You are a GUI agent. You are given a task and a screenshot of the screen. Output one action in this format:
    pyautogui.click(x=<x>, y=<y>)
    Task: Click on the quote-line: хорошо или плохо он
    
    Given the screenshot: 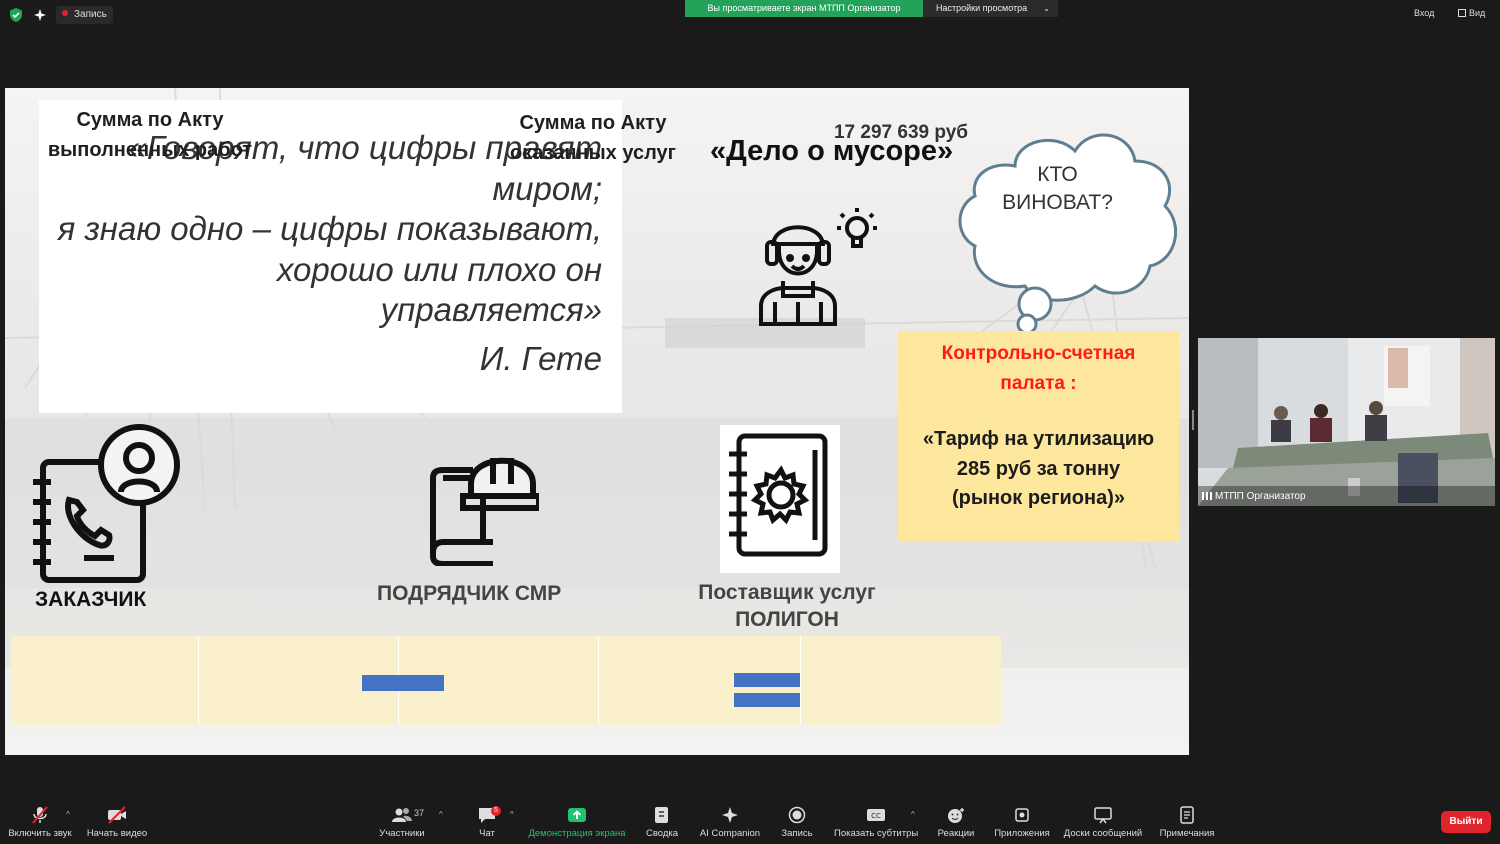 What is the action you would take?
    pyautogui.click(x=439, y=269)
    